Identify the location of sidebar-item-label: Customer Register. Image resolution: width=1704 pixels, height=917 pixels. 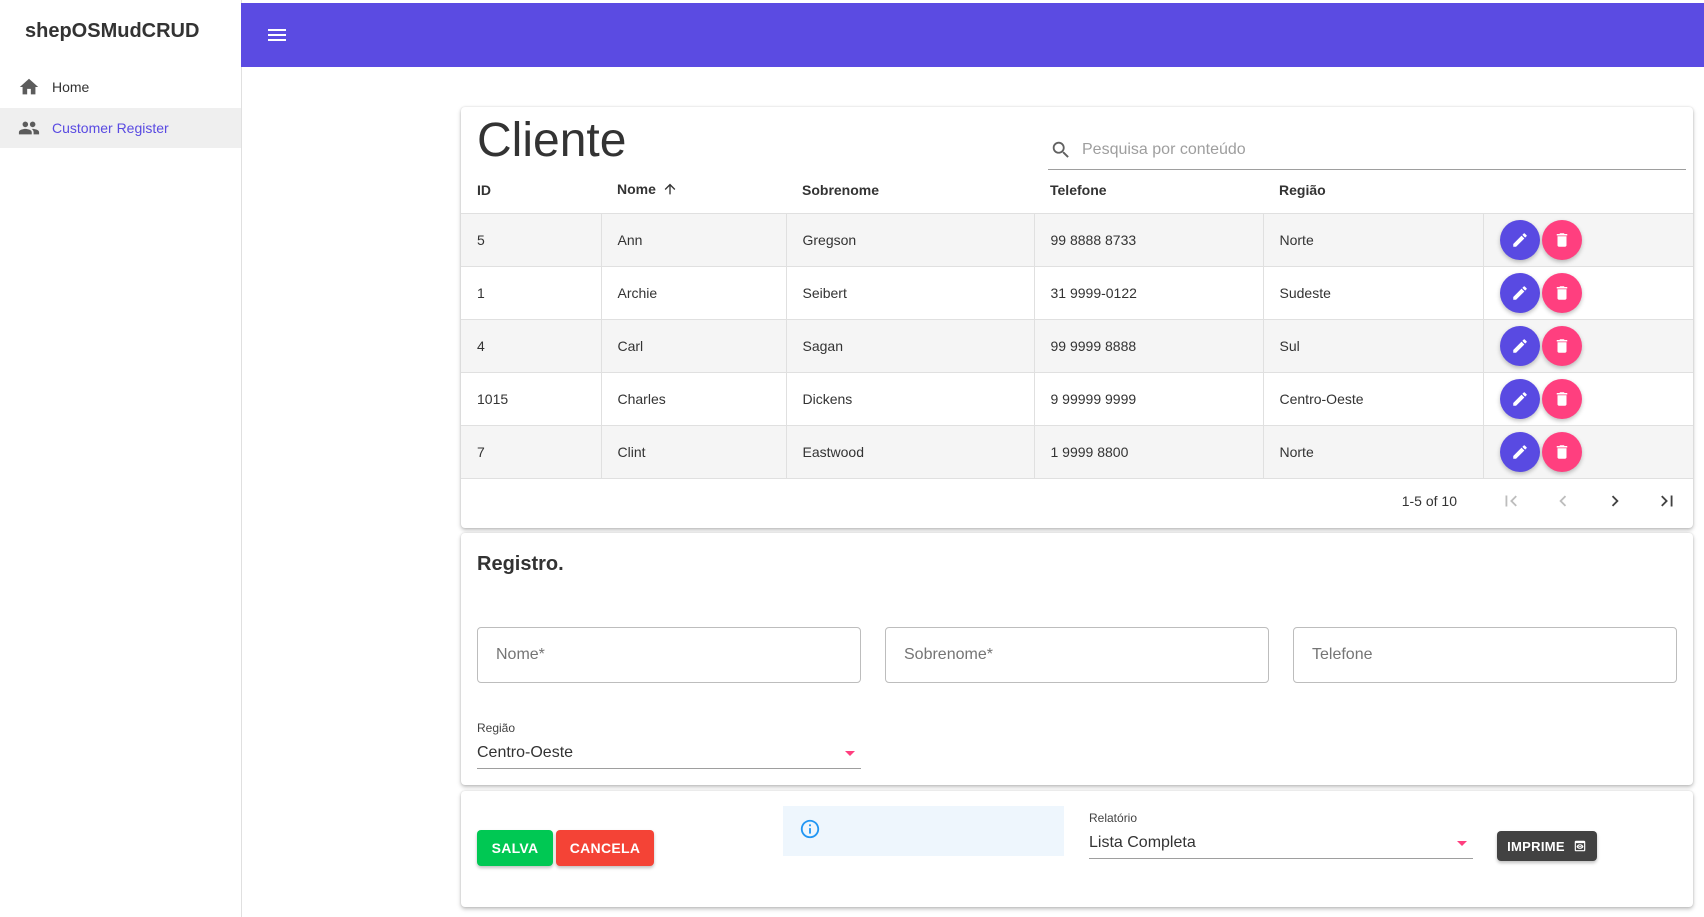
(110, 128).